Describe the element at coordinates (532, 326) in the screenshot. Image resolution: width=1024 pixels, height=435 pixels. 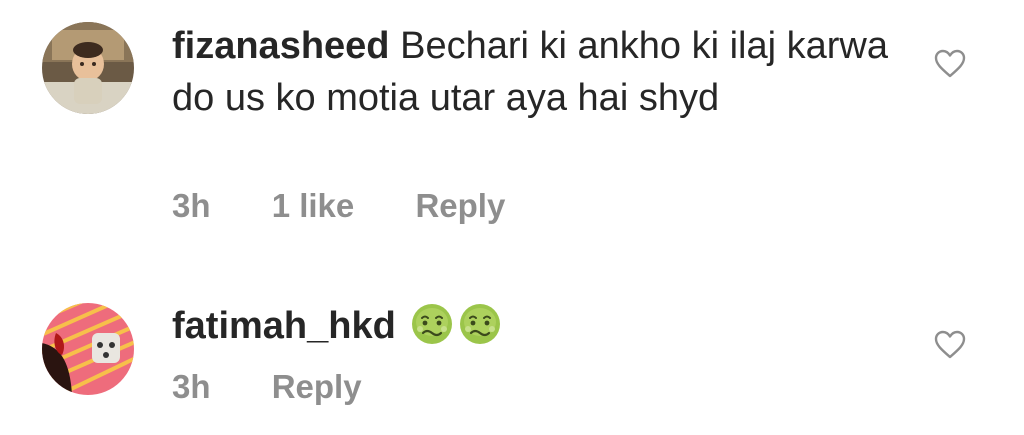
I see `comment-body: fatimah_hkd` at that location.